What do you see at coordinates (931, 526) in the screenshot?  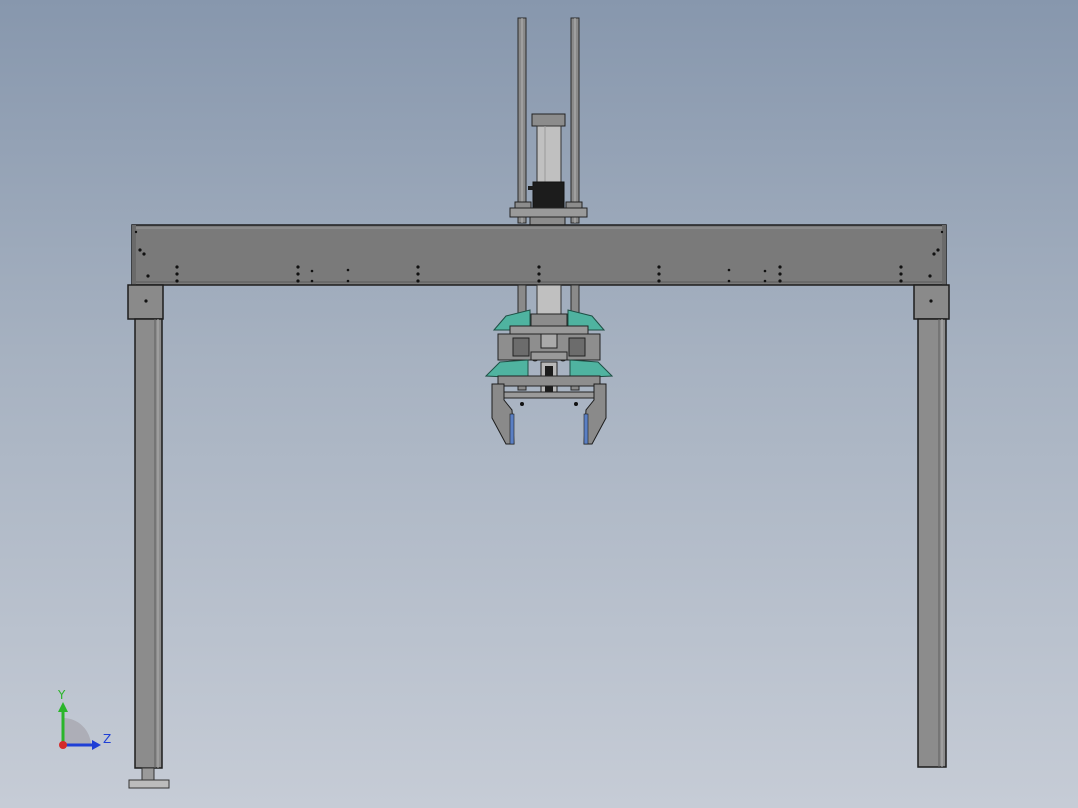 I see `right-leg` at bounding box center [931, 526].